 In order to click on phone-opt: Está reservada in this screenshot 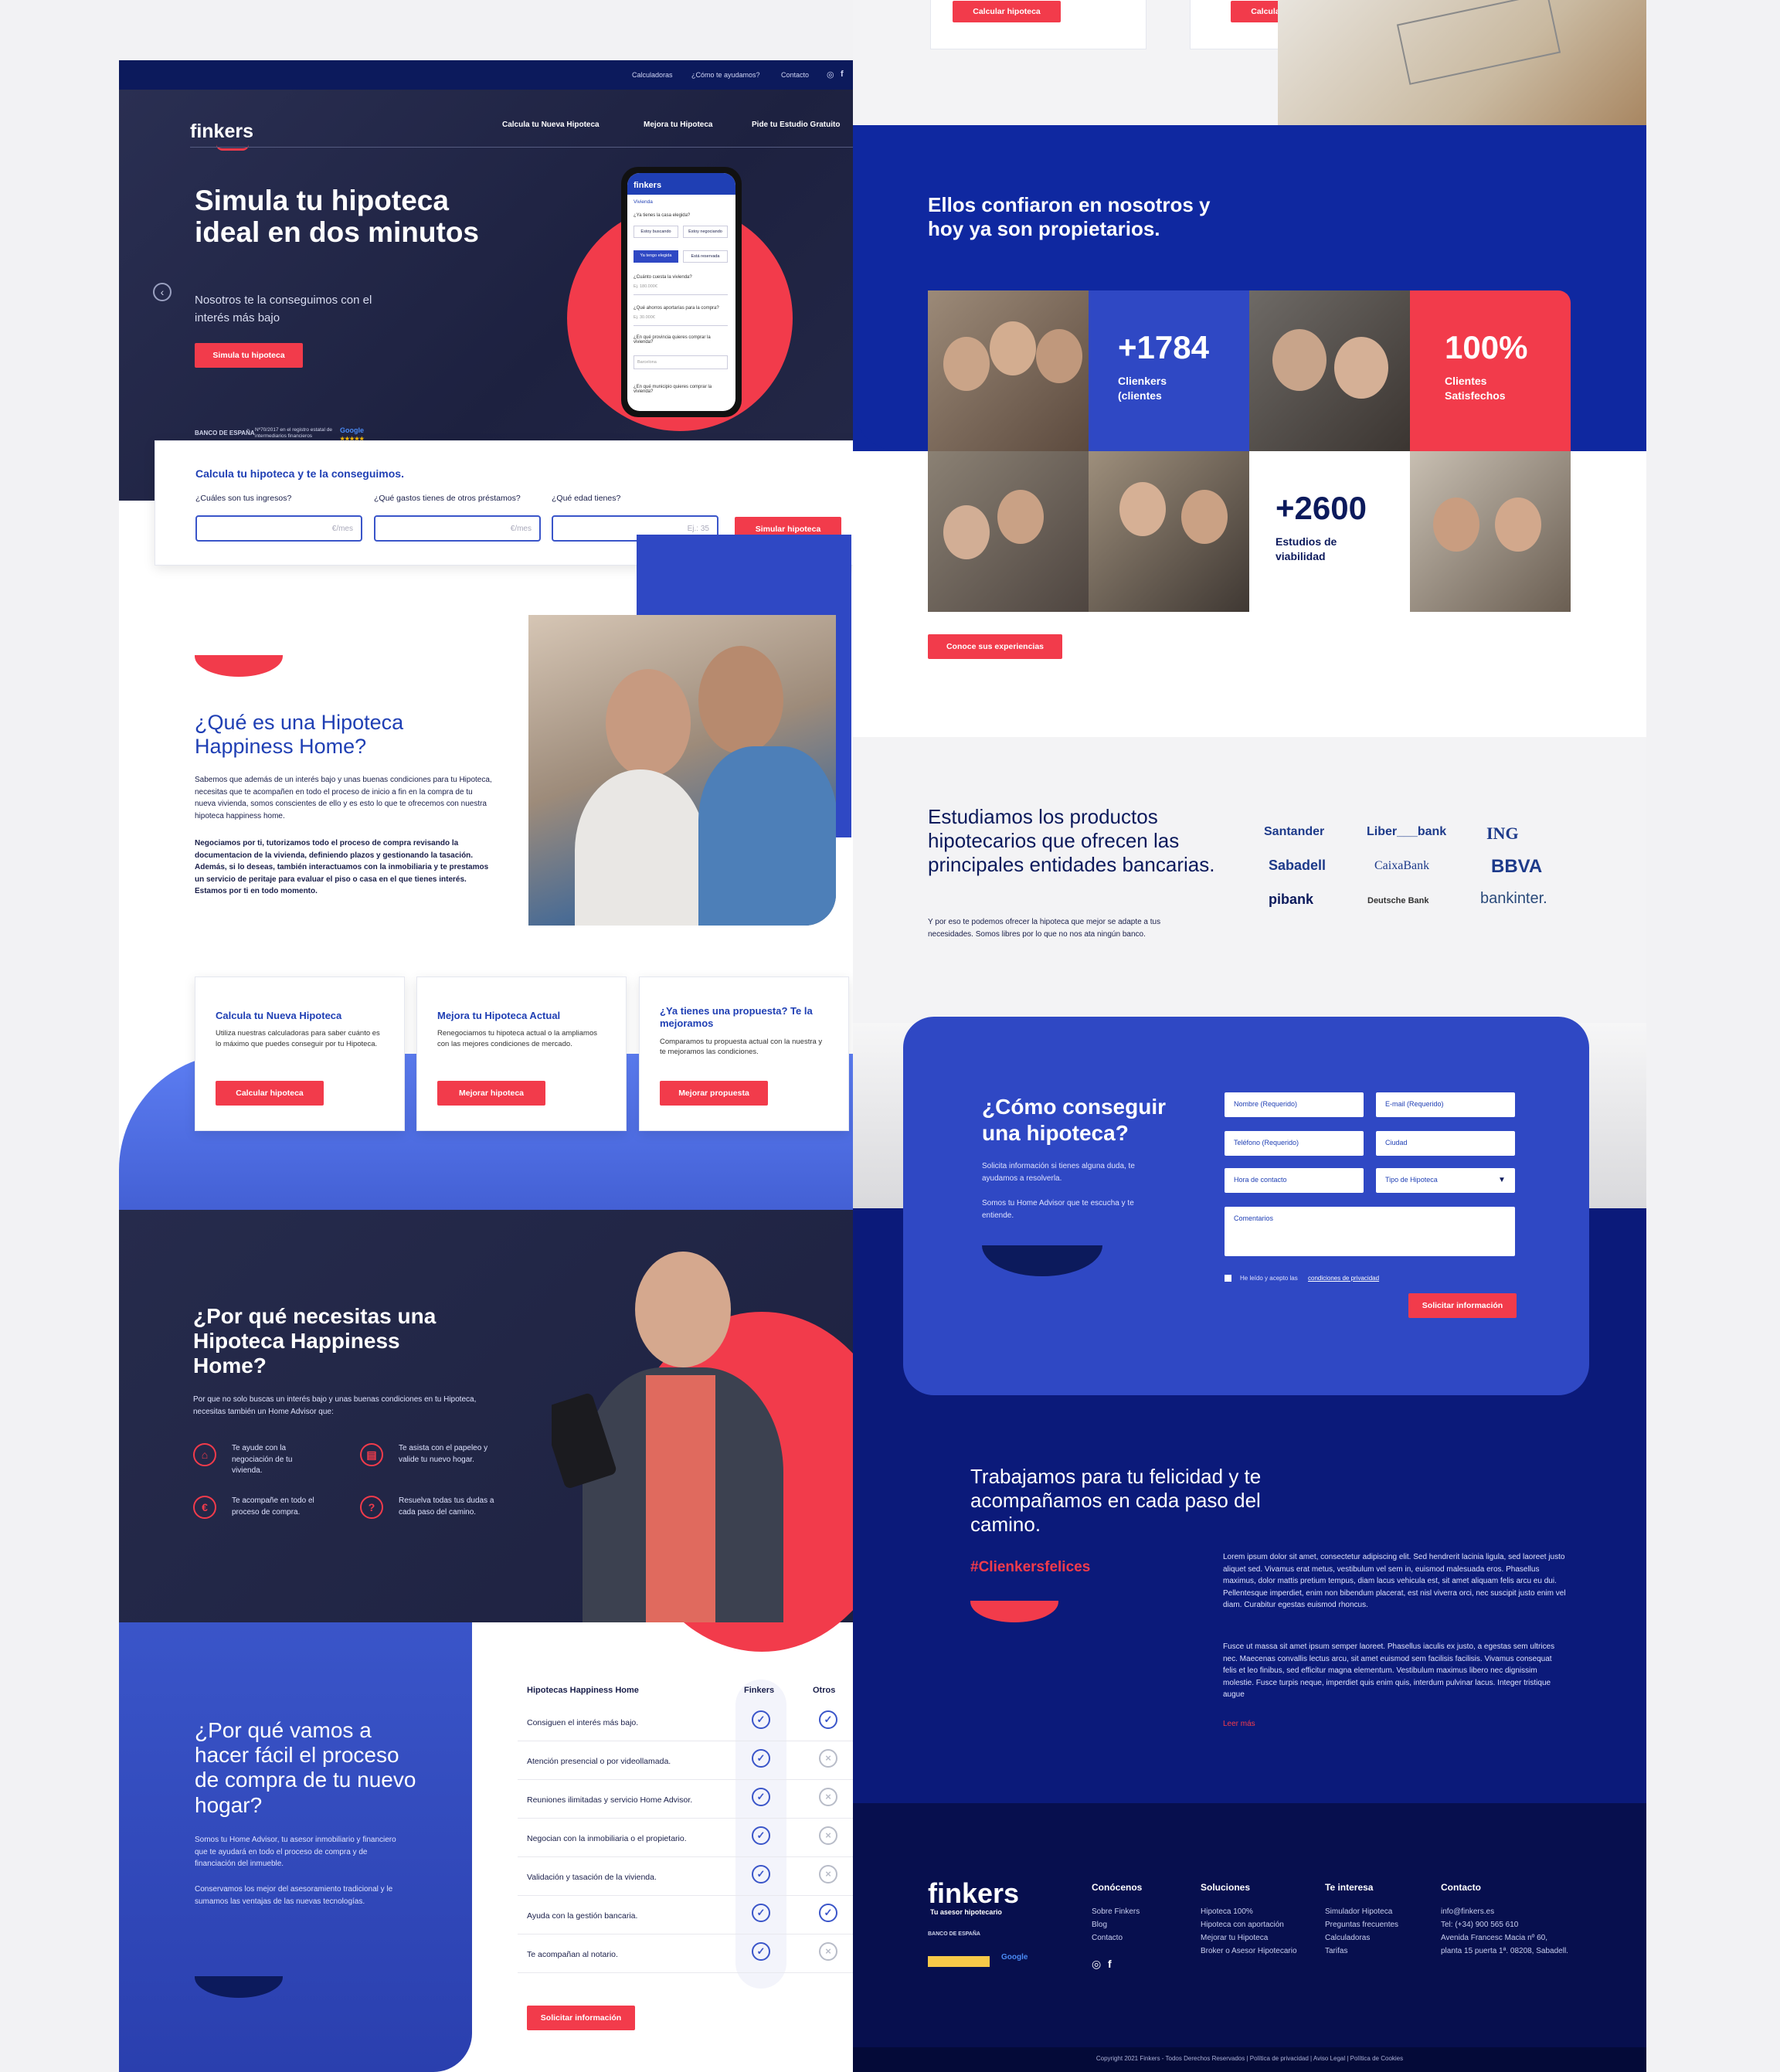, I will do `click(705, 256)`.